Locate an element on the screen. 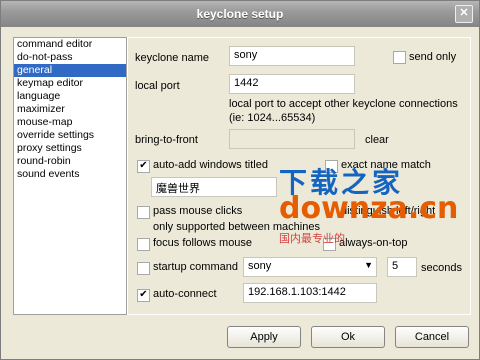 The image size is (480, 360). sidebar-item-round-robin: round-robin is located at coordinates (70, 161).